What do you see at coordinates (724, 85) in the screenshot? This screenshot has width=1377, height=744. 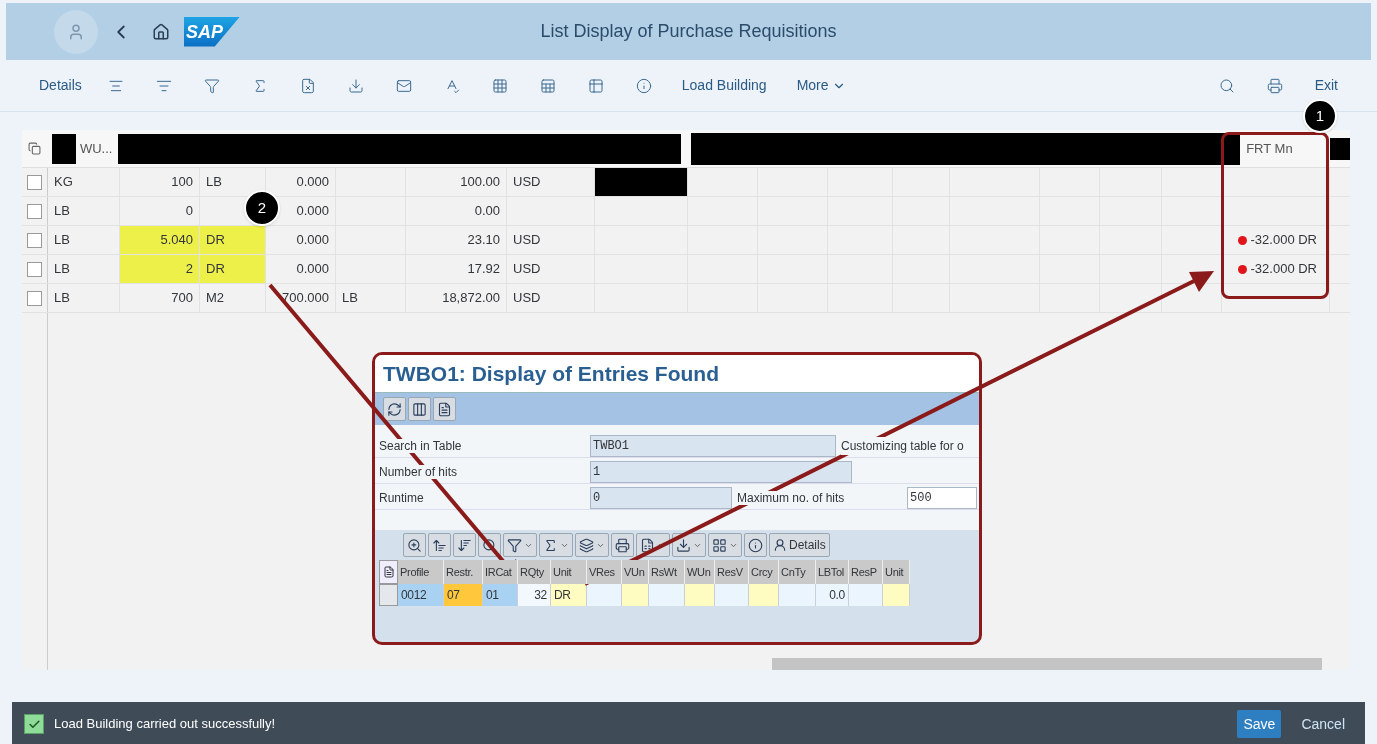 I see `load-building-button: Load Building` at bounding box center [724, 85].